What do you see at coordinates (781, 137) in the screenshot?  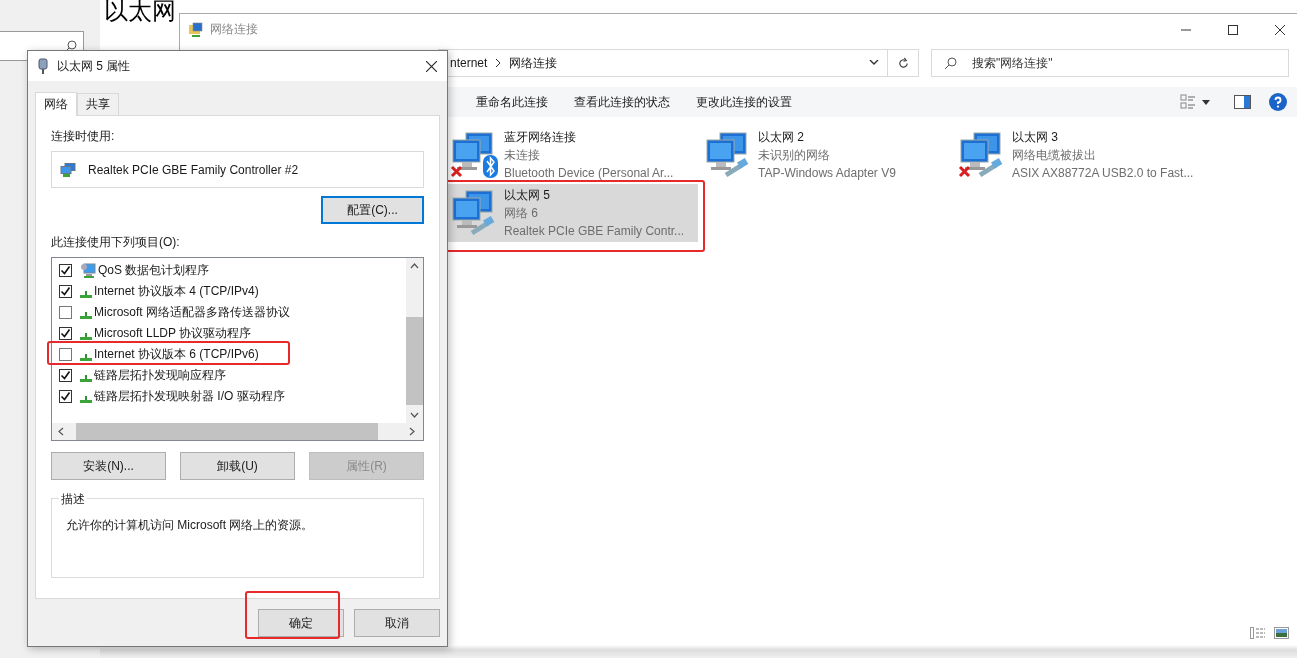 I see `connection-name: 以太网 2` at bounding box center [781, 137].